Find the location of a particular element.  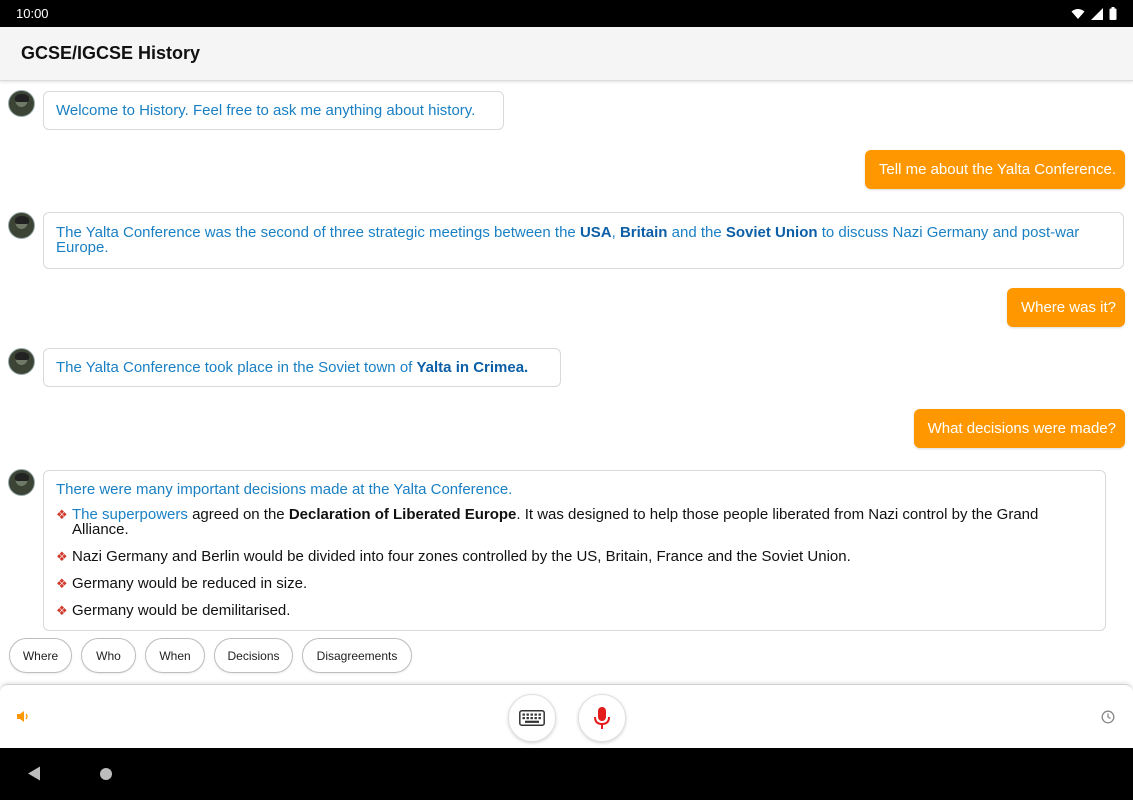

status-bar: 10:00 is located at coordinates (566, 13).